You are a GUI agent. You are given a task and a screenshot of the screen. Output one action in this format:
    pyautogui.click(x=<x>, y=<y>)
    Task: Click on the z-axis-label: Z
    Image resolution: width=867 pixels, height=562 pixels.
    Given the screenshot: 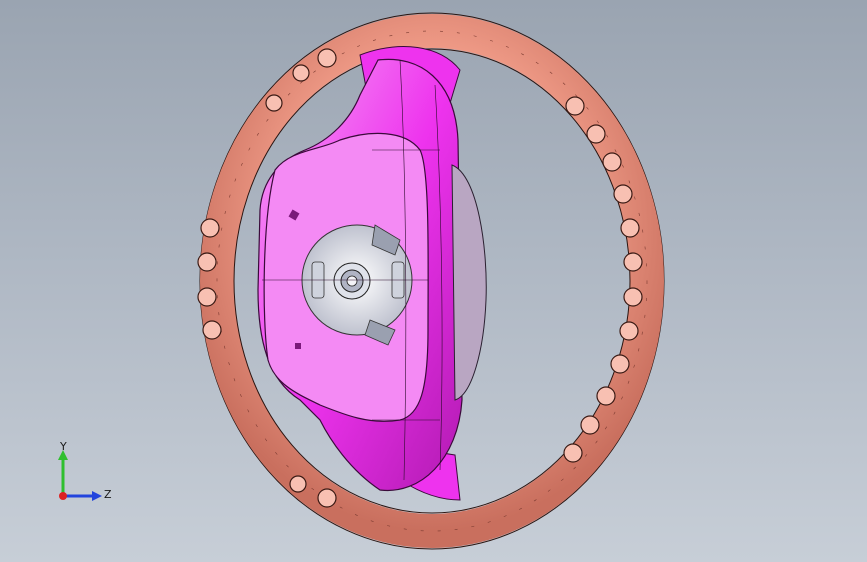 What is the action you would take?
    pyautogui.click(x=108, y=494)
    